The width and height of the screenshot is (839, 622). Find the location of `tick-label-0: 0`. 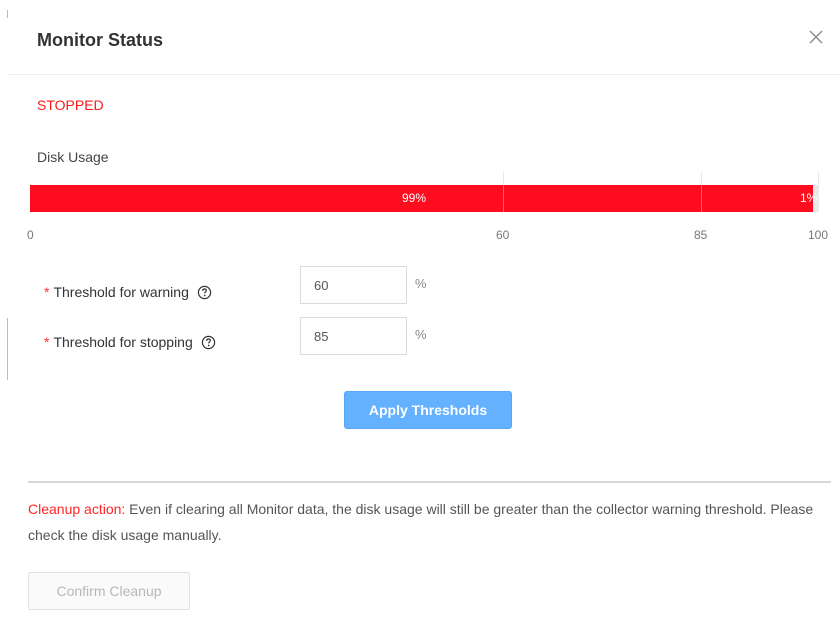

tick-label-0: 0 is located at coordinates (30, 235).